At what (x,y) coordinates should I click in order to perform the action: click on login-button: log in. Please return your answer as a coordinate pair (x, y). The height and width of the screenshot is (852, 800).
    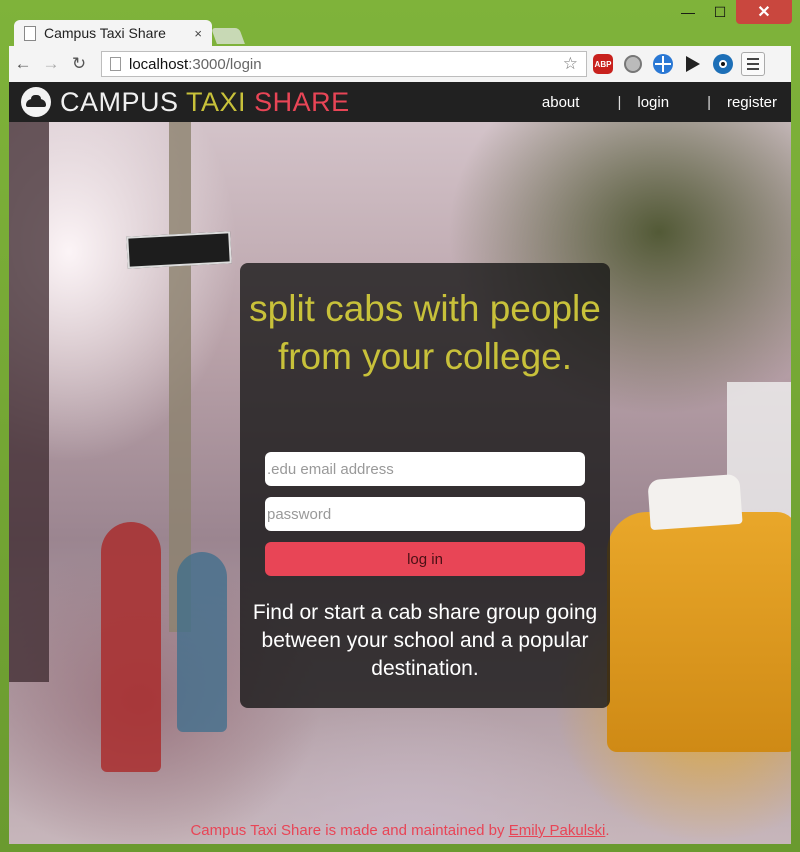
    Looking at the image, I should click on (425, 559).